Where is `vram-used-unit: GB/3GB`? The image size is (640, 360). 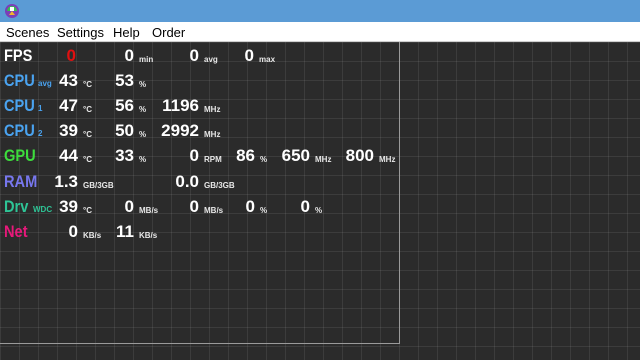 vram-used-unit: GB/3GB is located at coordinates (219, 185).